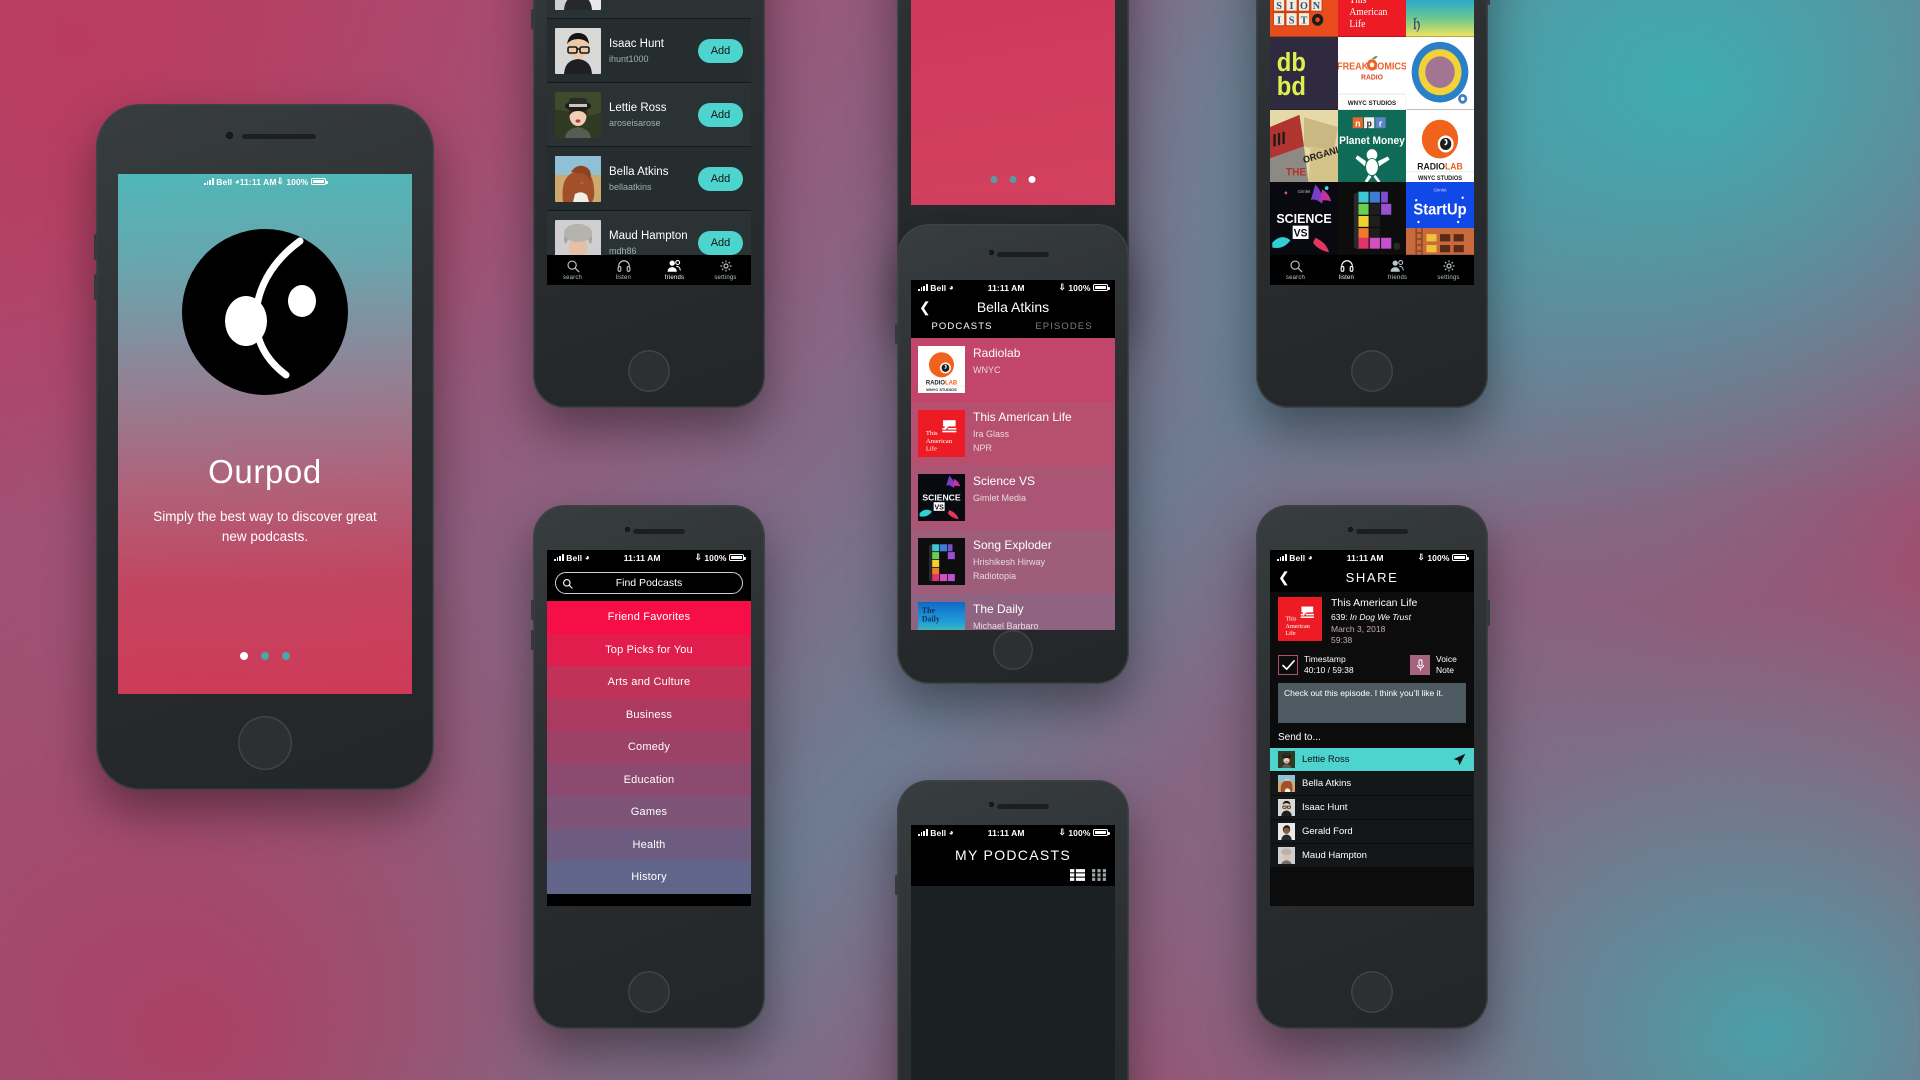 This screenshot has width=1920, height=1080. Describe the element at coordinates (1304, 18) in the screenshot. I see `podcast-tile: T H E A L L U S I O N I S` at that location.